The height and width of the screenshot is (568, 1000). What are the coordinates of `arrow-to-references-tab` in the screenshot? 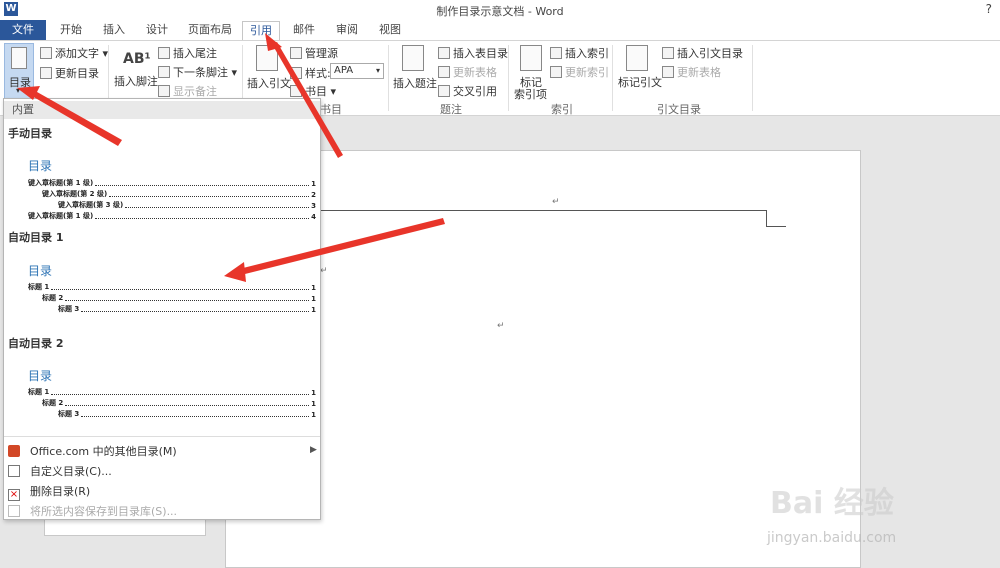 It's located at (307, 100).